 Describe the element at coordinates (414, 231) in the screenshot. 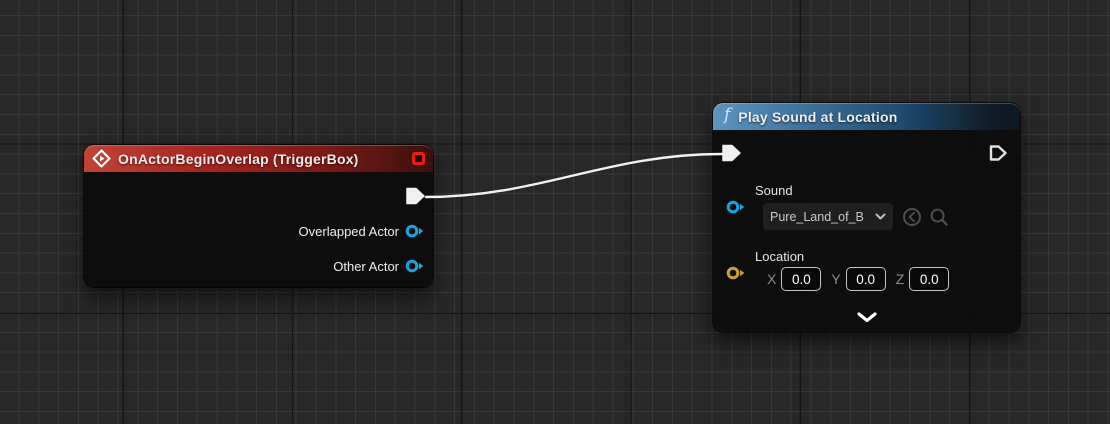

I see `object-pin-overlapped-actor` at that location.